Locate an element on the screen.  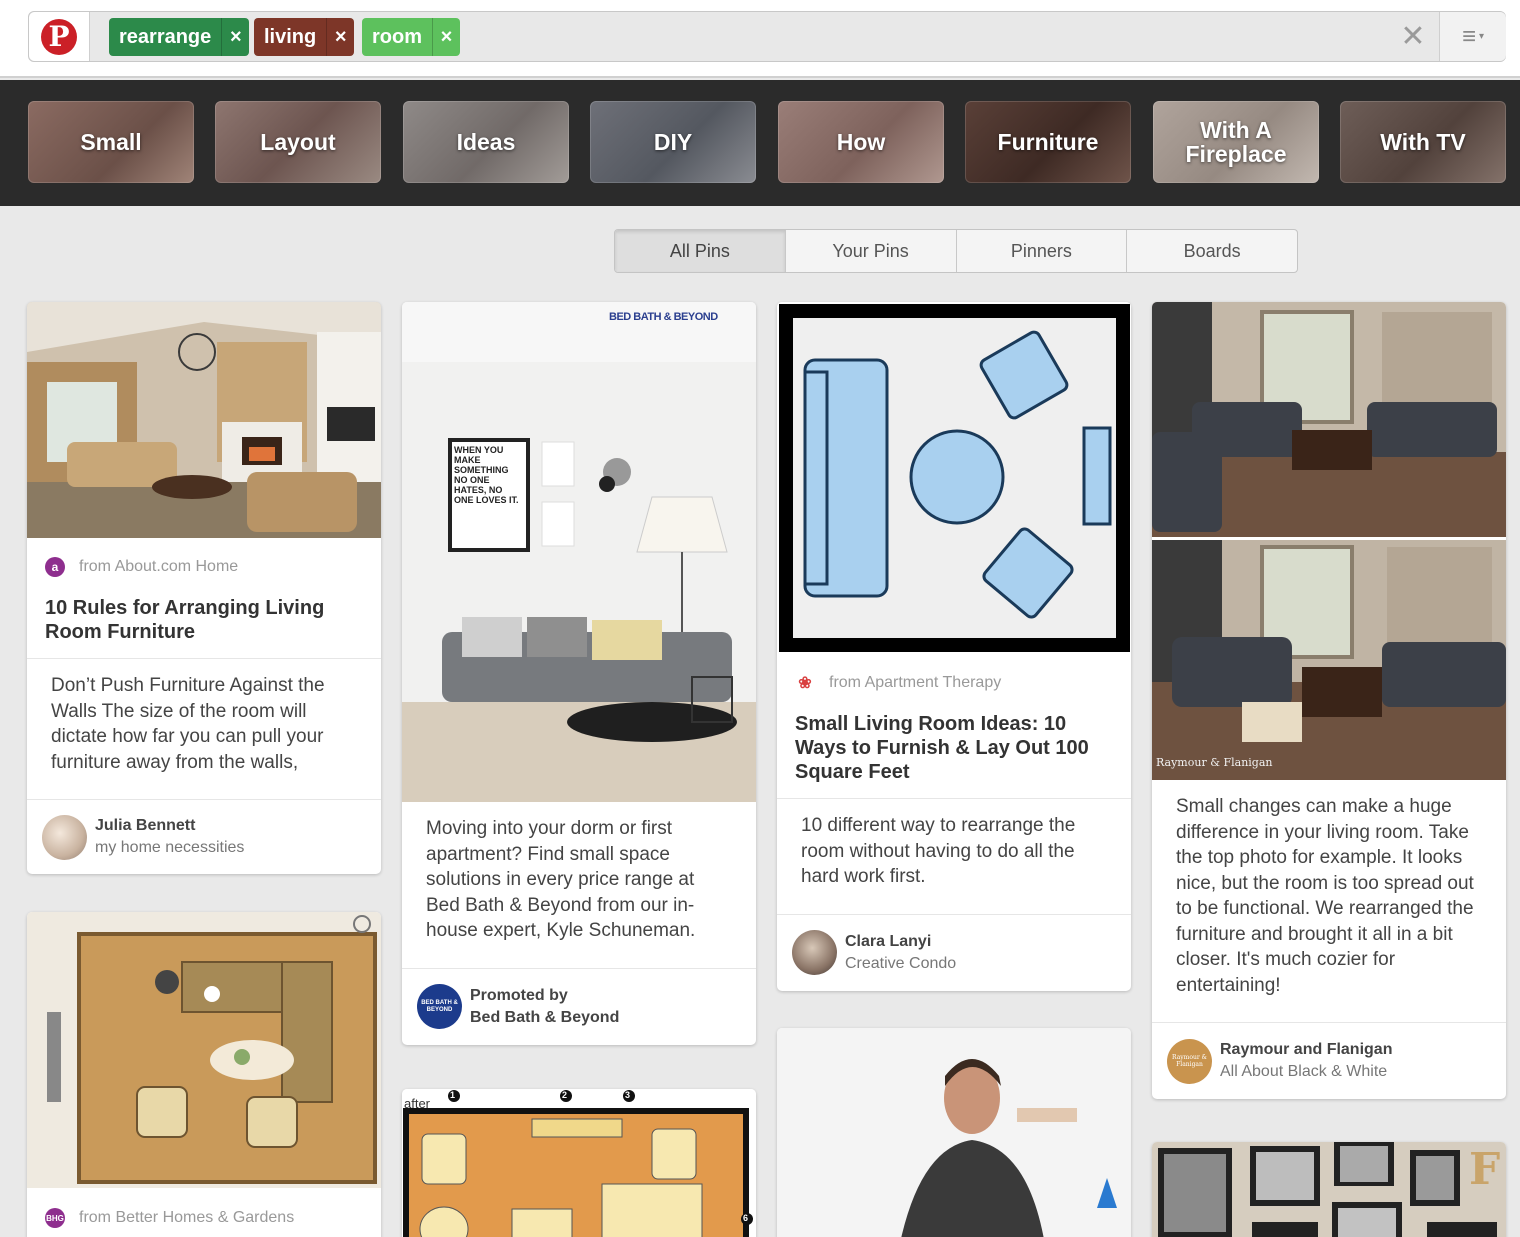
guide-diy: DIY is located at coordinates (673, 142).